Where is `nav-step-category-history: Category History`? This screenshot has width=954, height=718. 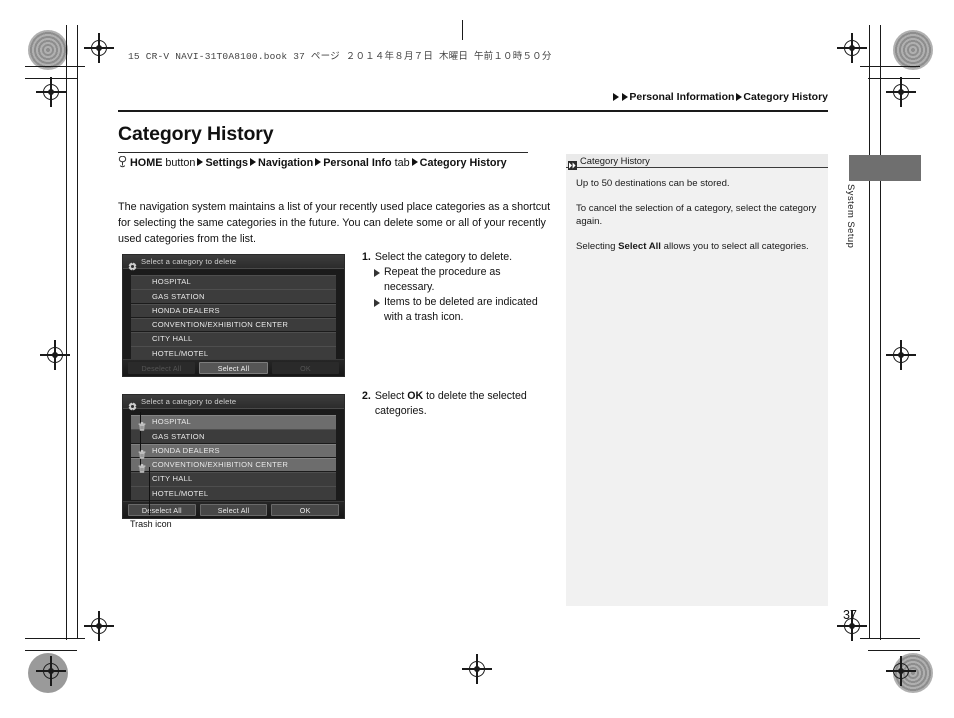 nav-step-category-history: Category History is located at coordinates (463, 163).